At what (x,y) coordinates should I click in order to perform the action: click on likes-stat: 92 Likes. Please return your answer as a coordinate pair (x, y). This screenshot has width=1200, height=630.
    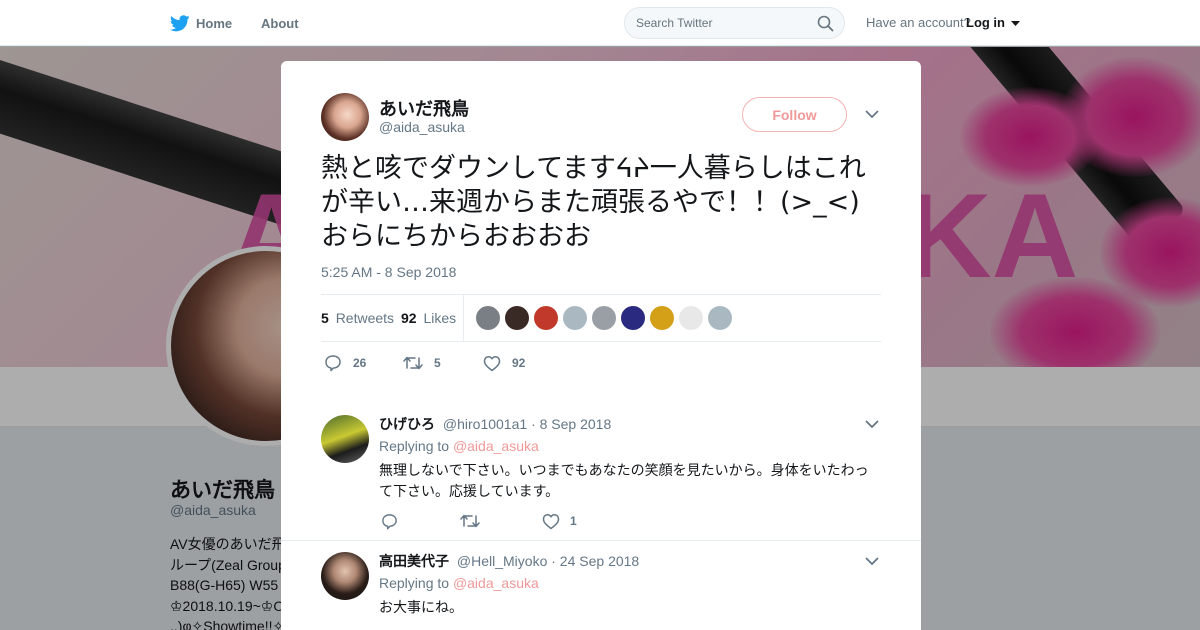
    Looking at the image, I should click on (428, 318).